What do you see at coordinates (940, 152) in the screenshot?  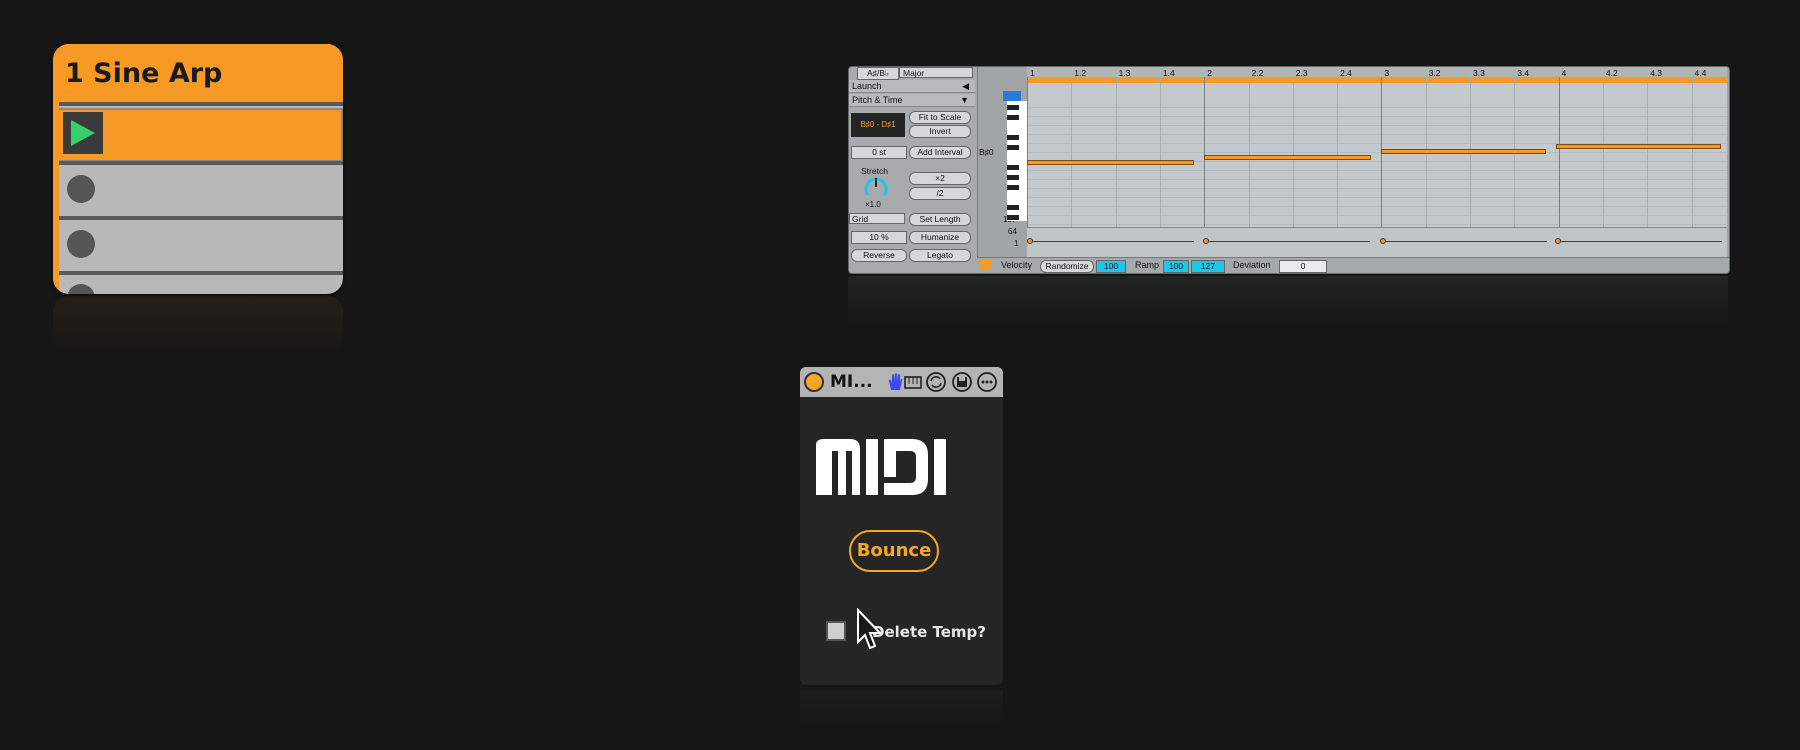 I see `add-interval-button: Add Interval` at bounding box center [940, 152].